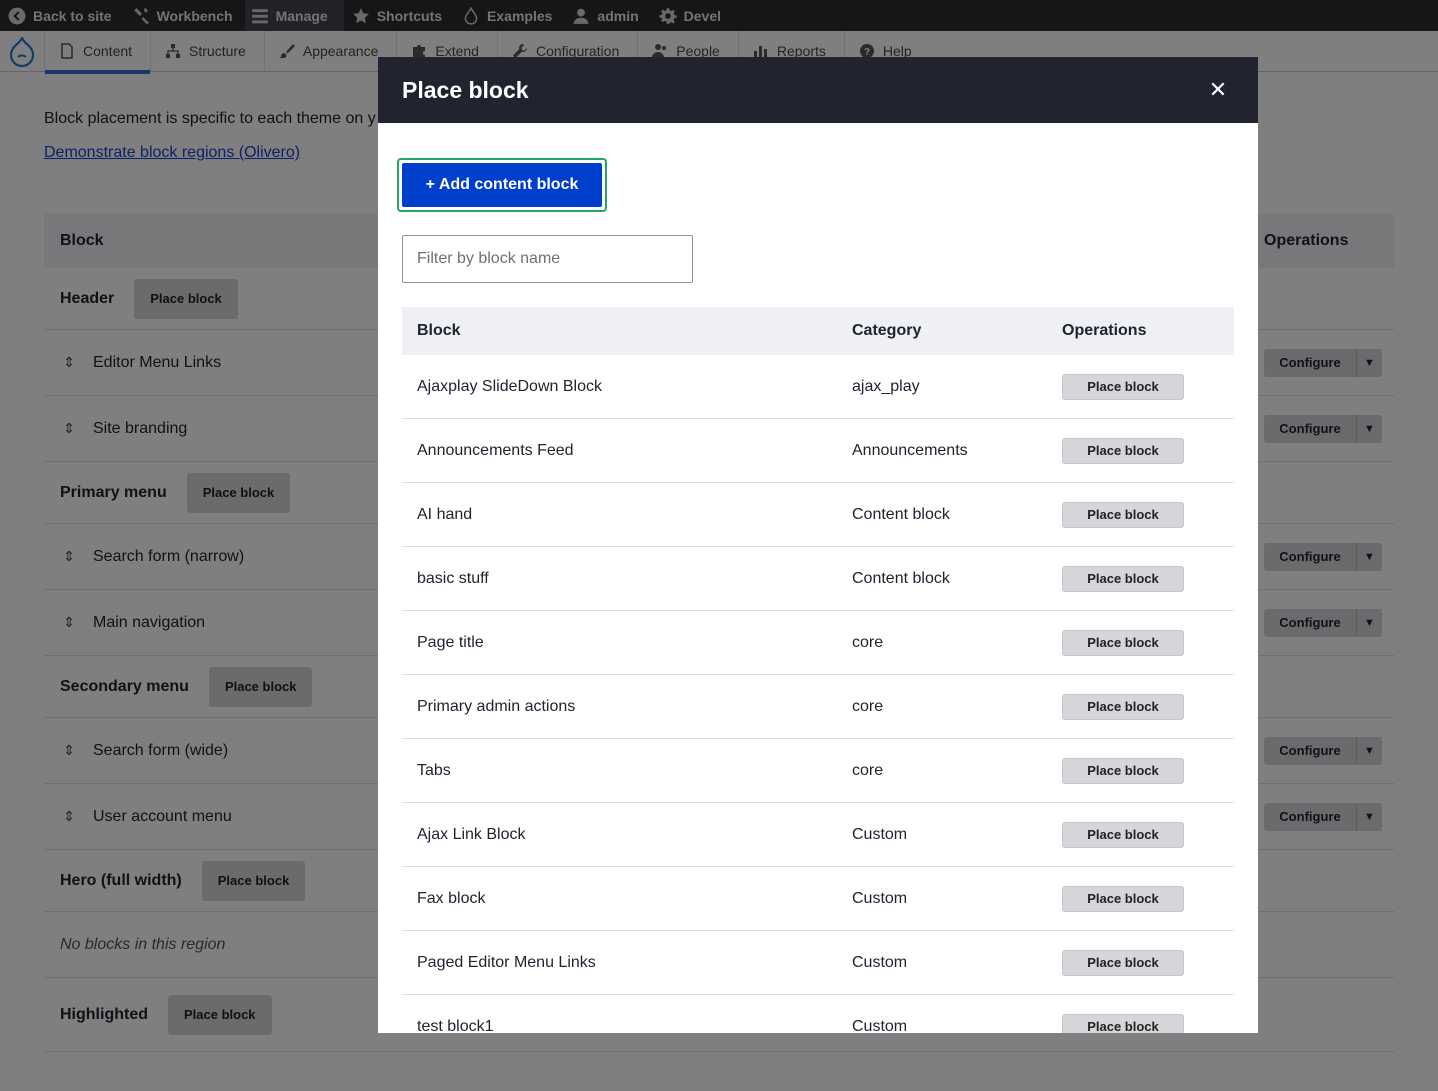 Image resolution: width=1438 pixels, height=1091 pixels. I want to click on table-row: basic stuff Content block Place block, so click(818, 579).